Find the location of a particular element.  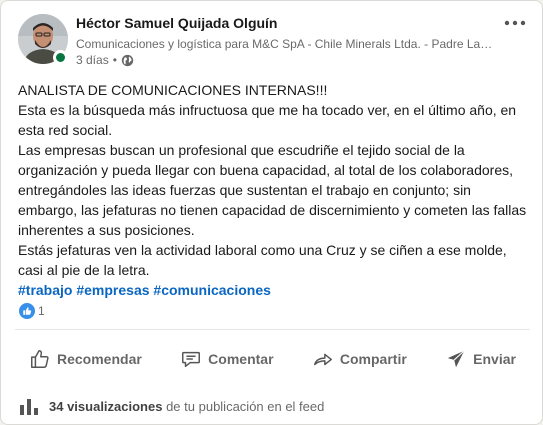

share-button: Compartir is located at coordinates (359, 359).